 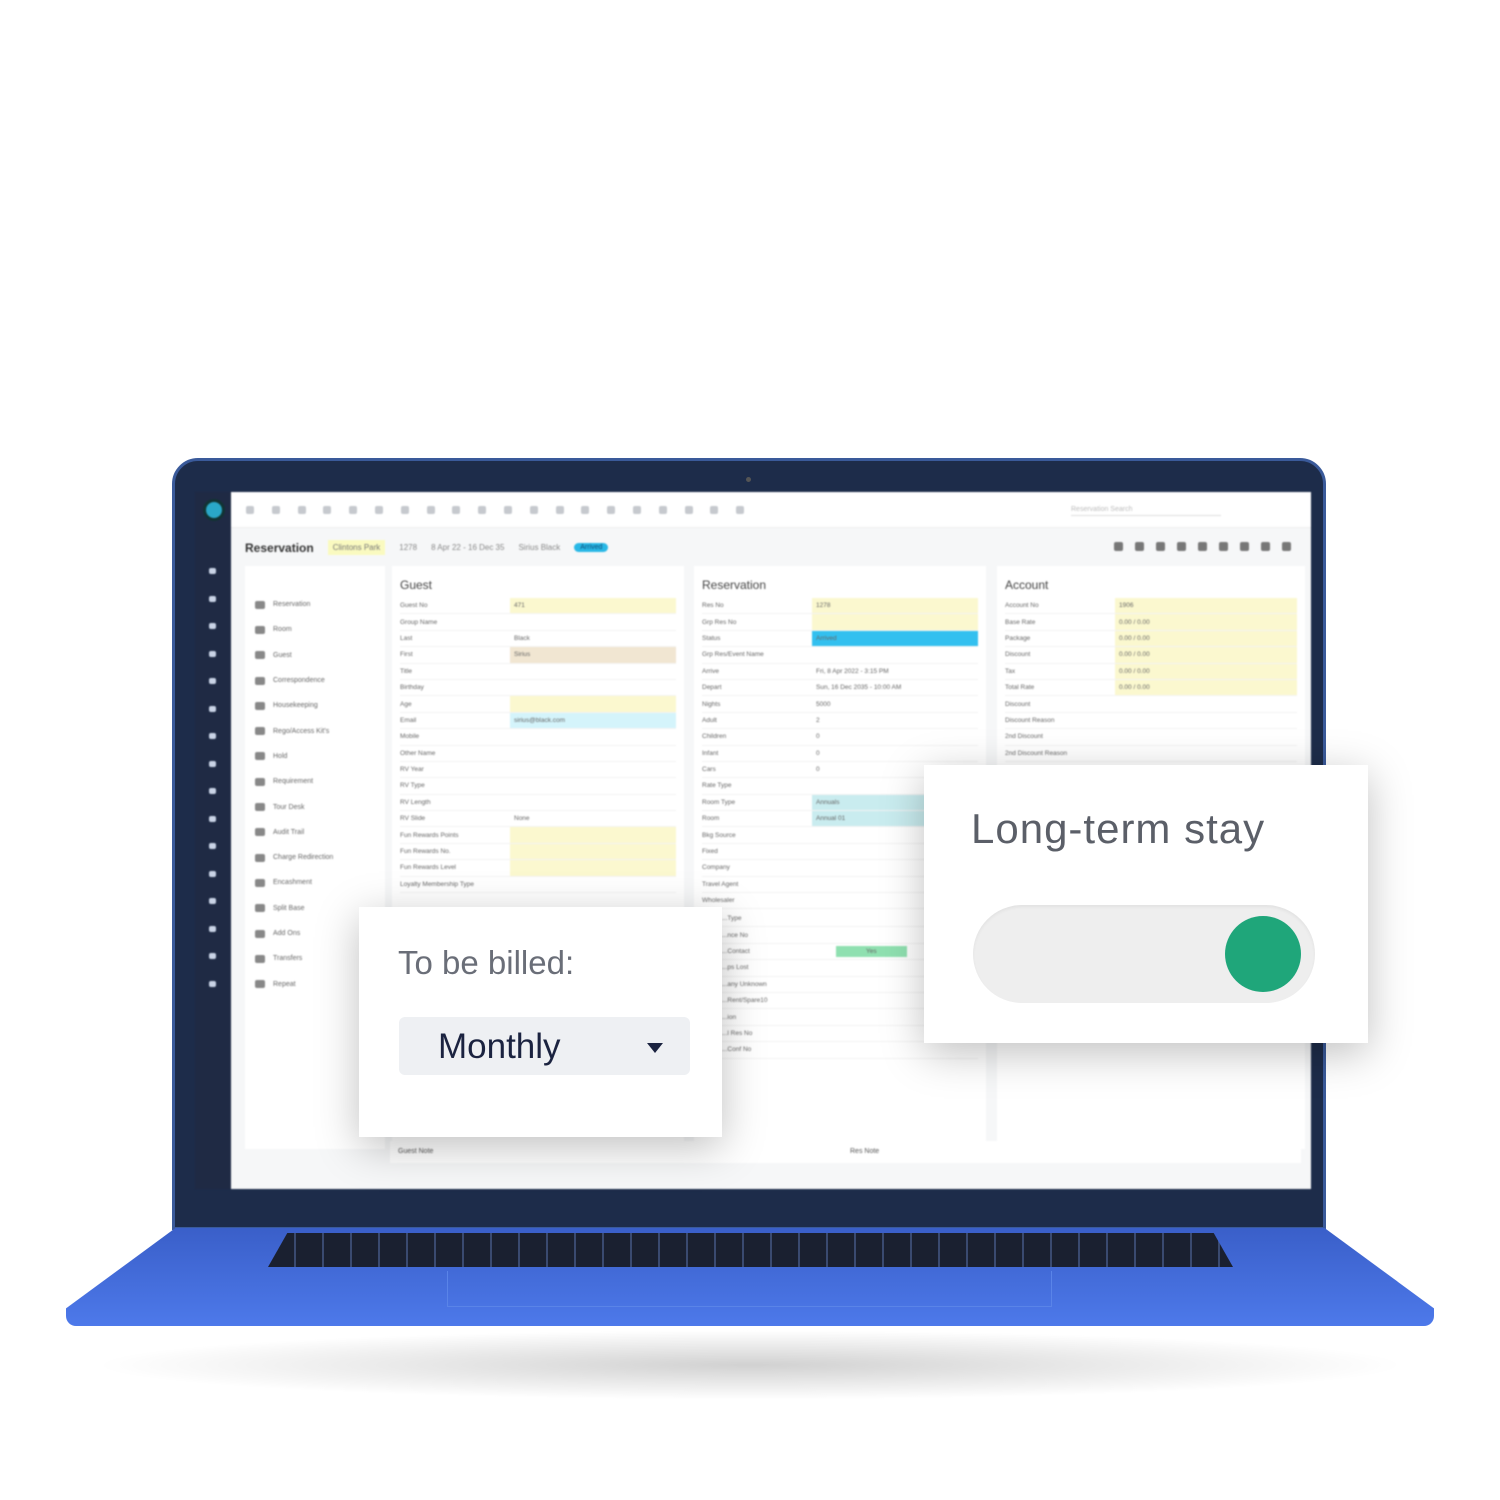 What do you see at coordinates (544, 1046) in the screenshot?
I see `billing-frequency-select: Monthly` at bounding box center [544, 1046].